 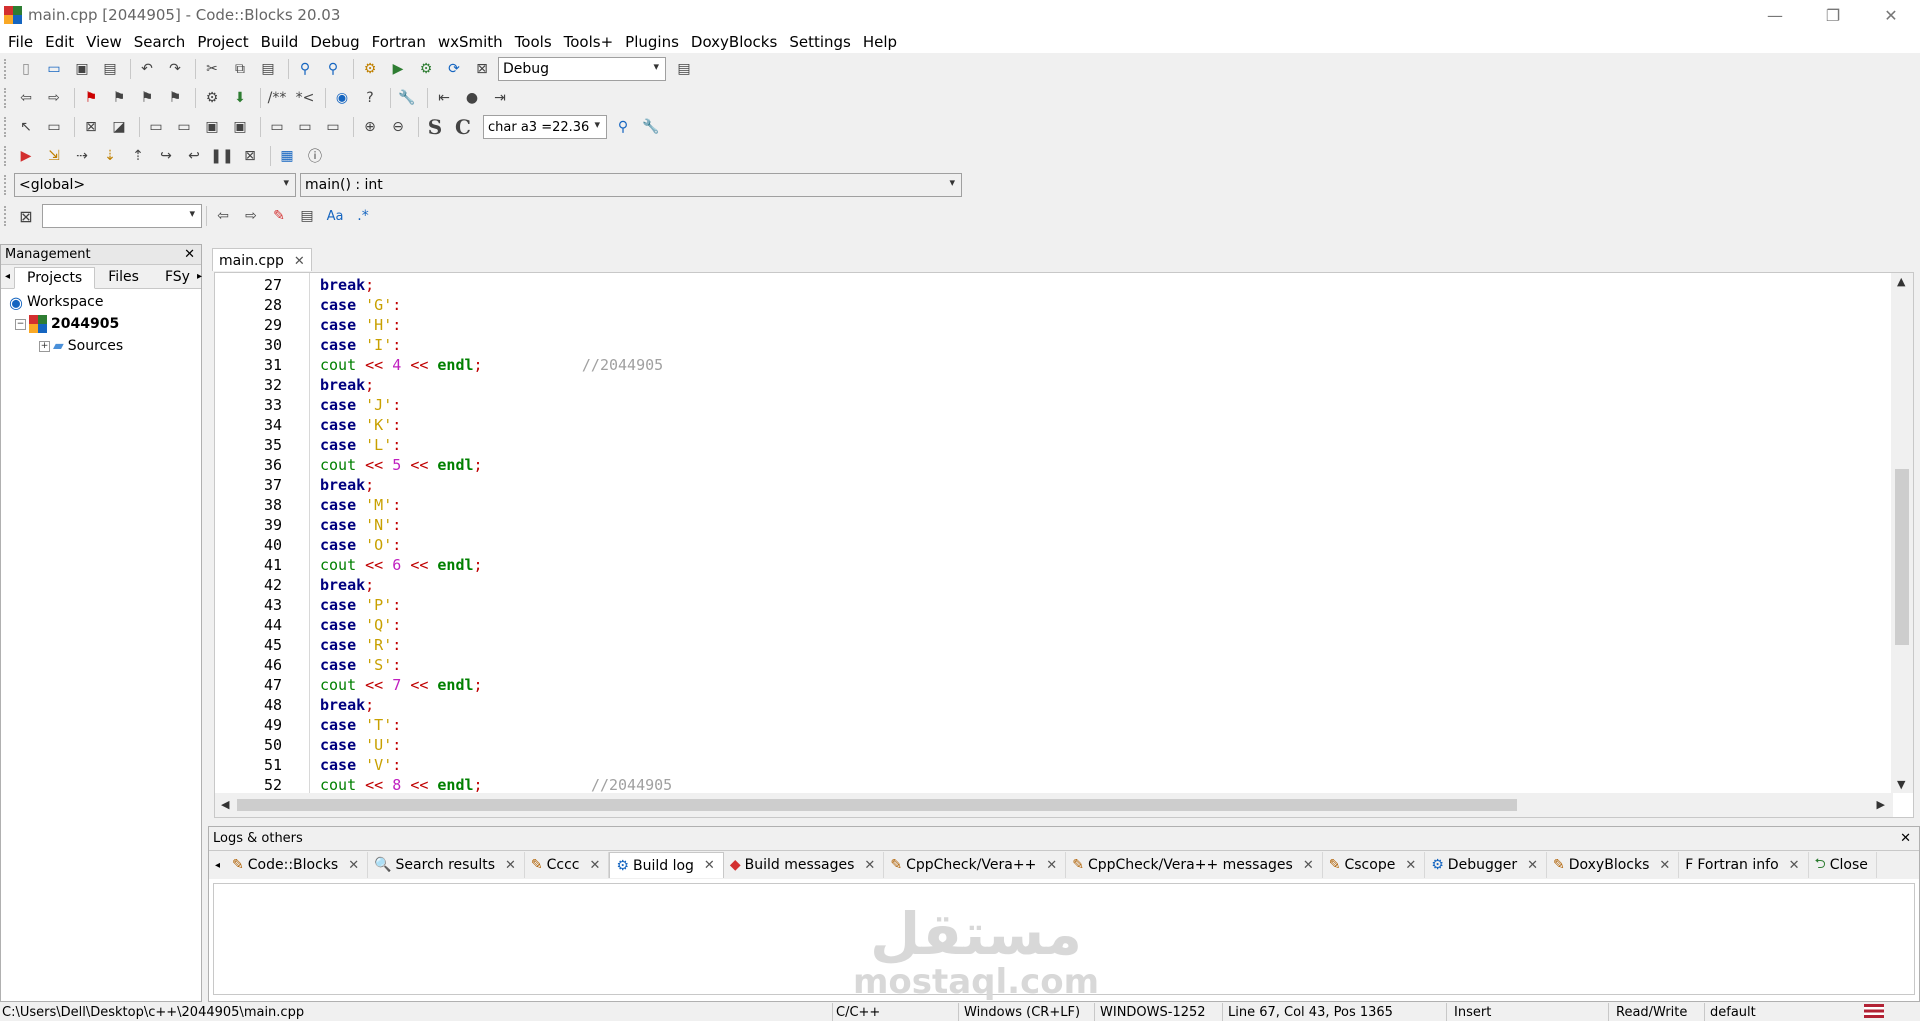 I want to click on code-line: 33 case 'J':, so click(x=1045, y=405).